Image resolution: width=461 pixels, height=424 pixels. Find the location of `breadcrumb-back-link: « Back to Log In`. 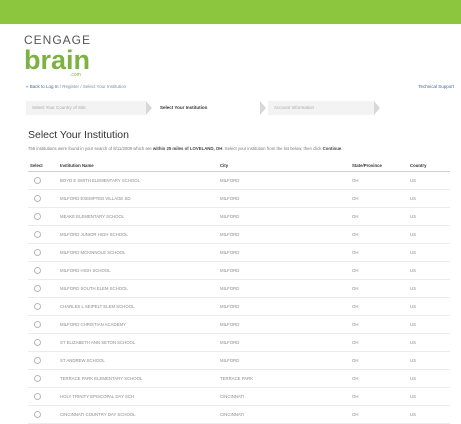

breadcrumb-back-link: « Back to Log In is located at coordinates (42, 86).